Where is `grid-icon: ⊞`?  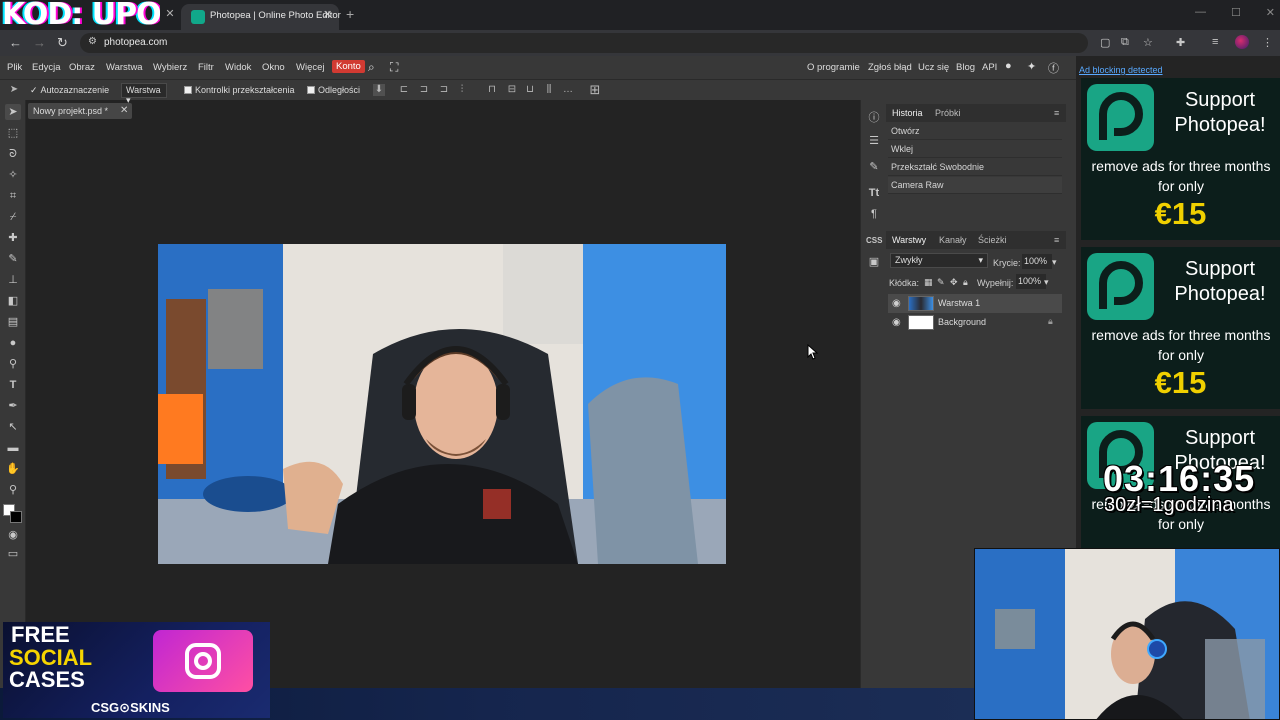
grid-icon: ⊞ is located at coordinates (595, 89).